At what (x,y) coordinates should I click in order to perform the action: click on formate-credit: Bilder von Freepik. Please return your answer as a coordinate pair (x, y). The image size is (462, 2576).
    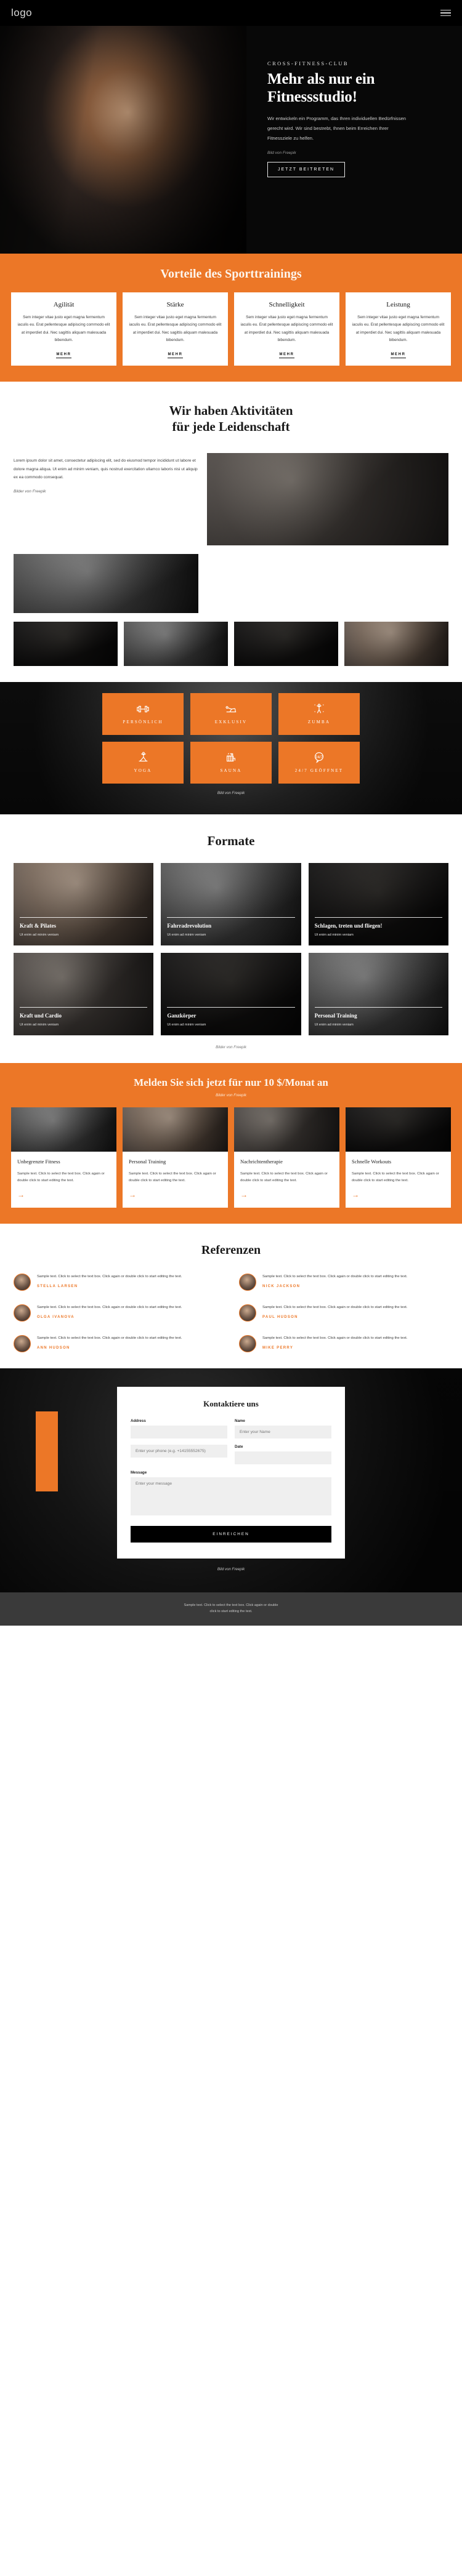
    Looking at the image, I should click on (231, 1047).